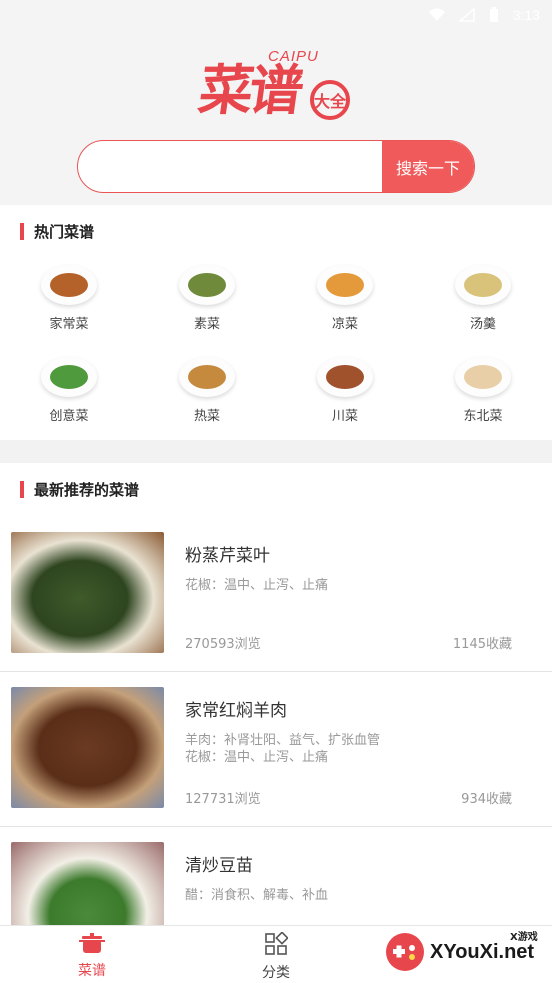 This screenshot has width=552, height=983. I want to click on category-label: 素菜, so click(206, 324).